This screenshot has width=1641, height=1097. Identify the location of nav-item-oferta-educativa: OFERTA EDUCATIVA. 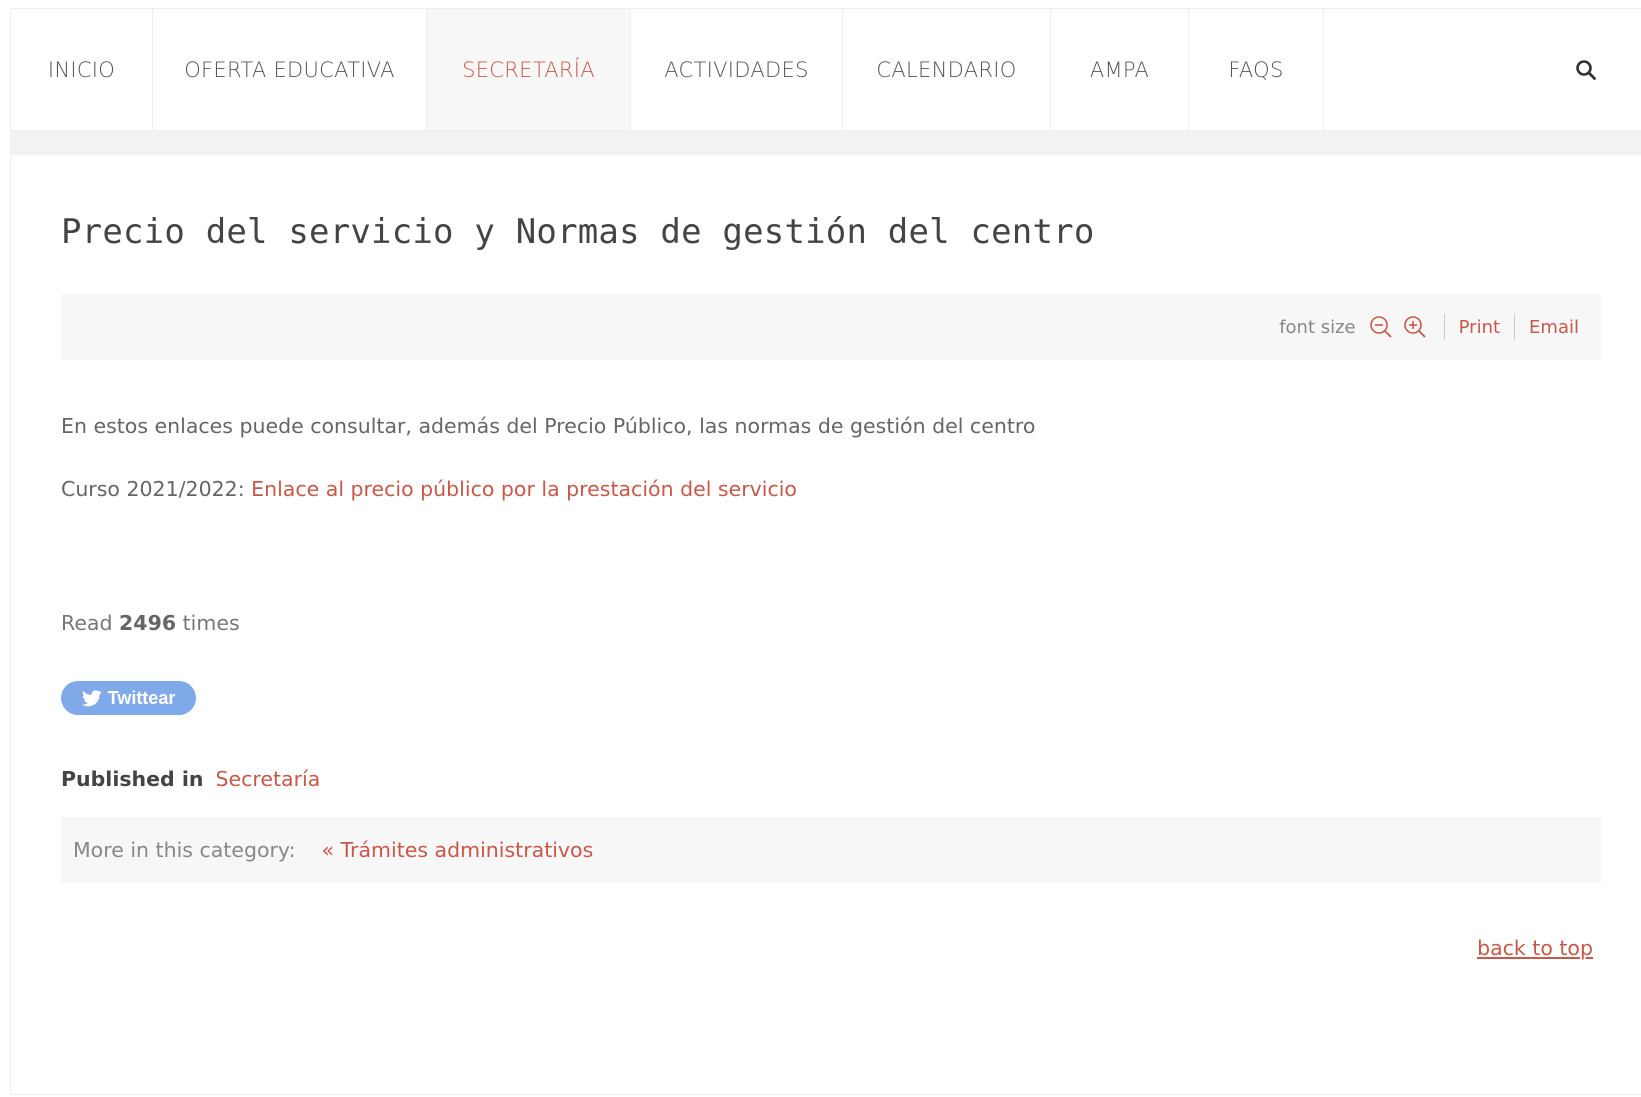
(290, 69).